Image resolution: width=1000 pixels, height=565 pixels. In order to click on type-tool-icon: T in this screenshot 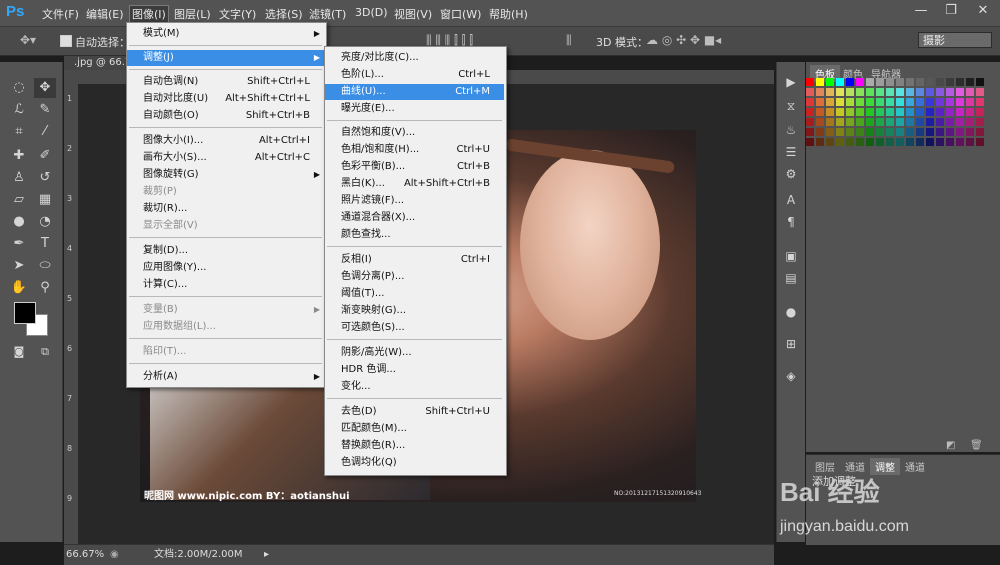, I will do `click(45, 244)`.